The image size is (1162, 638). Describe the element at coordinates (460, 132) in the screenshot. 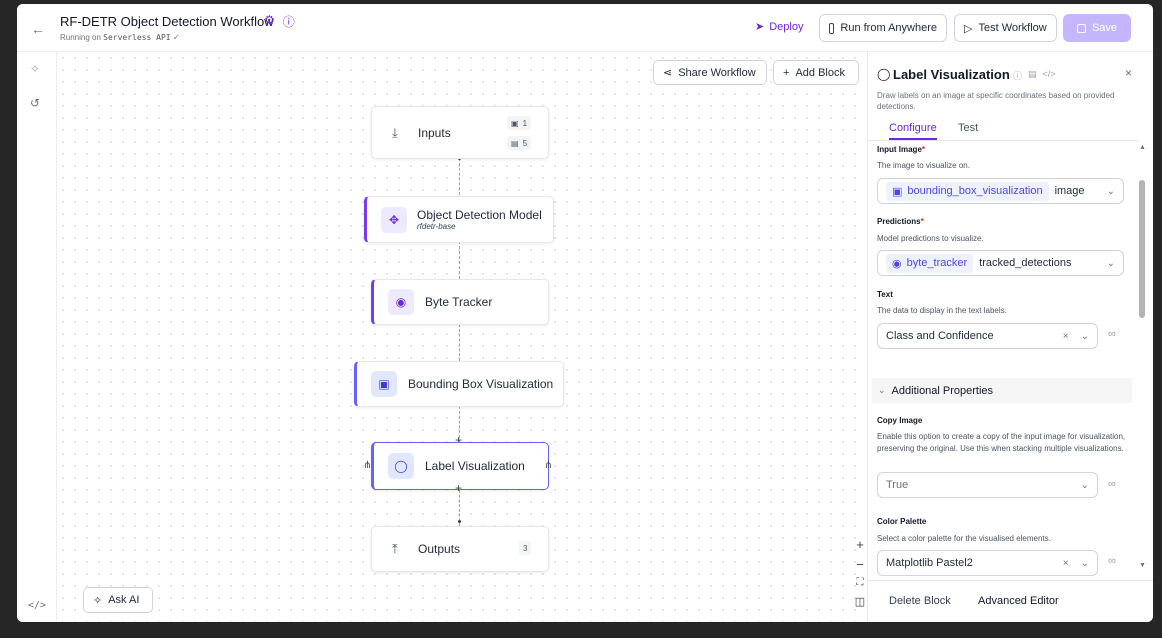

I see `node-inputs: ⤓ Inputs` at that location.